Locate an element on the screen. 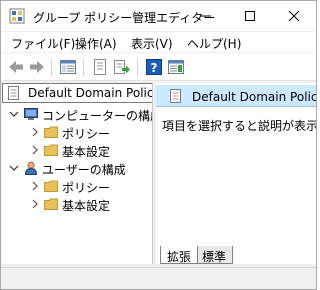 This screenshot has height=290, width=320. tab-standard: 標準 is located at coordinates (215, 255).